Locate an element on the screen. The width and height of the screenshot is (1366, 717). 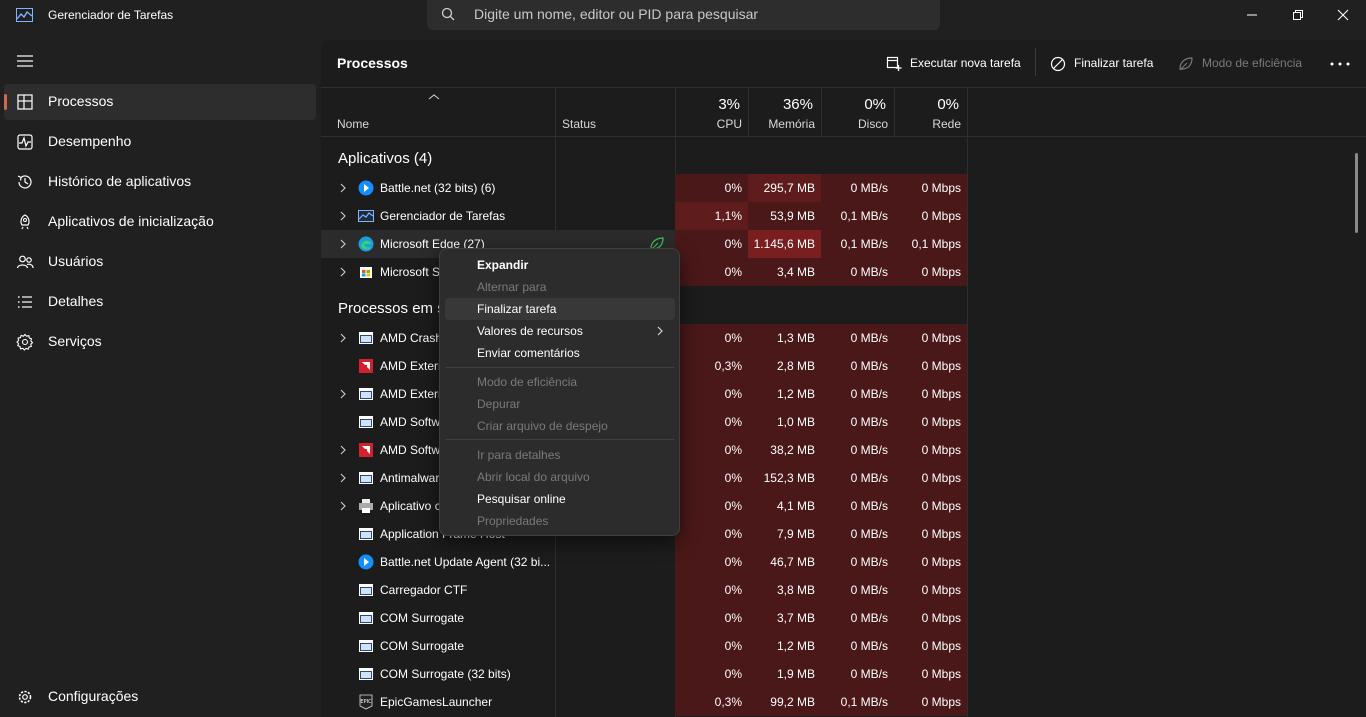
menu-item-create-dump: Criar arquivo de despejo is located at coordinates (560, 426).